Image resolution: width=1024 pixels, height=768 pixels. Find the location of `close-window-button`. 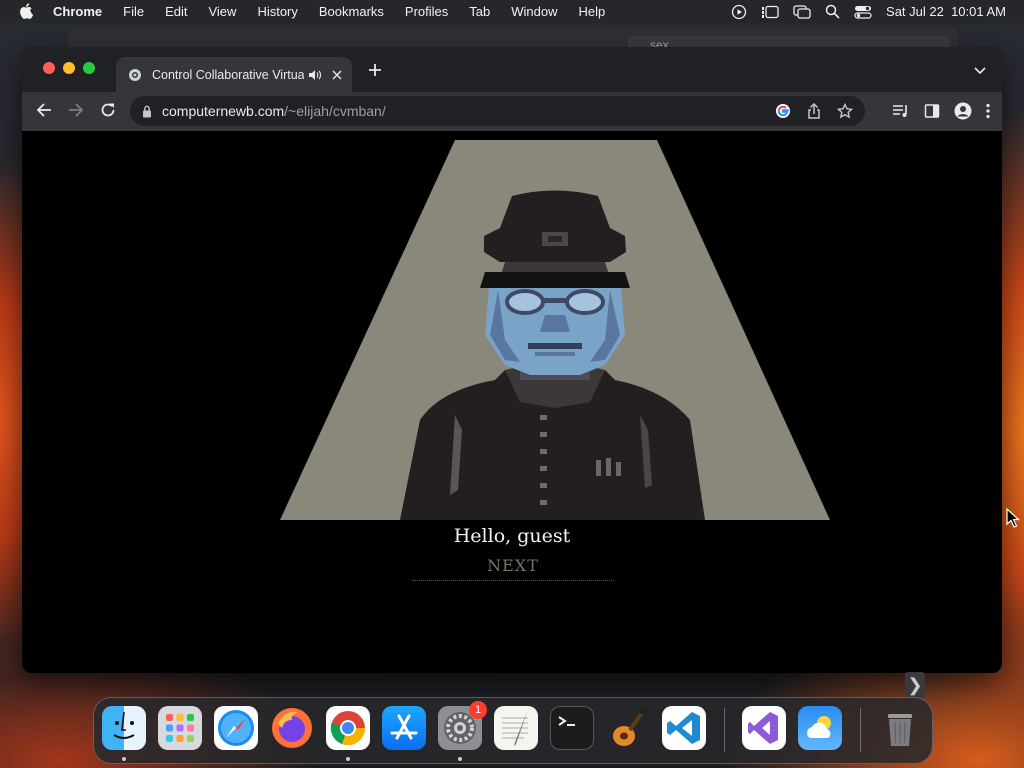

close-window-button is located at coordinates (49, 68).